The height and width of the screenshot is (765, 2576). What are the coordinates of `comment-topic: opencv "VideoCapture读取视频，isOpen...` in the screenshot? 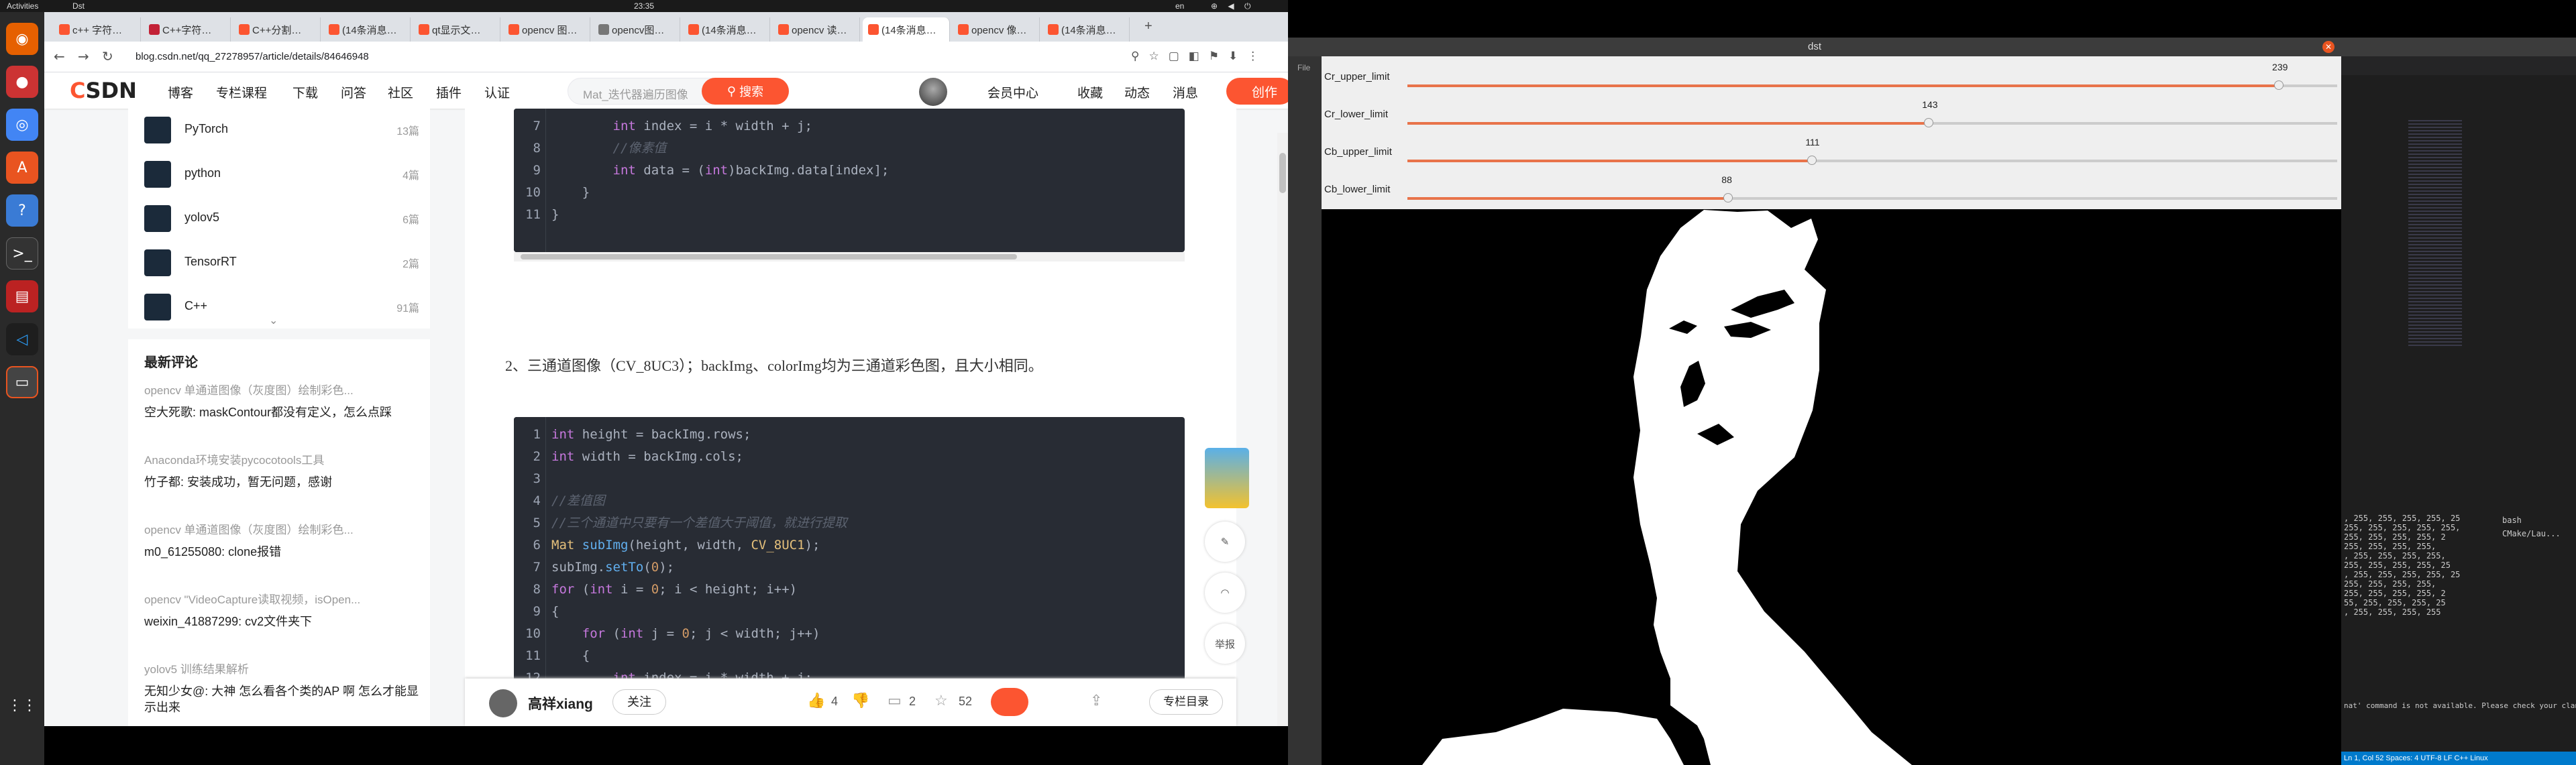 It's located at (281, 598).